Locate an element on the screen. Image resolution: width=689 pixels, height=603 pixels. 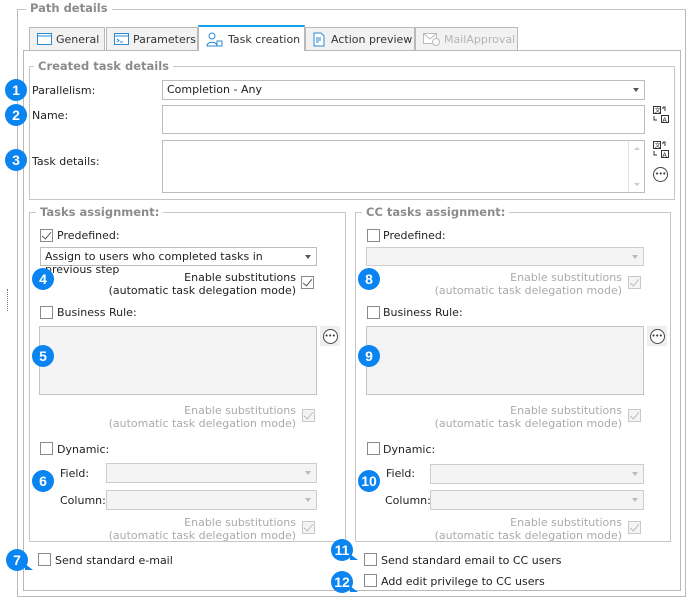
scroll-down-icon is located at coordinates (637, 184).